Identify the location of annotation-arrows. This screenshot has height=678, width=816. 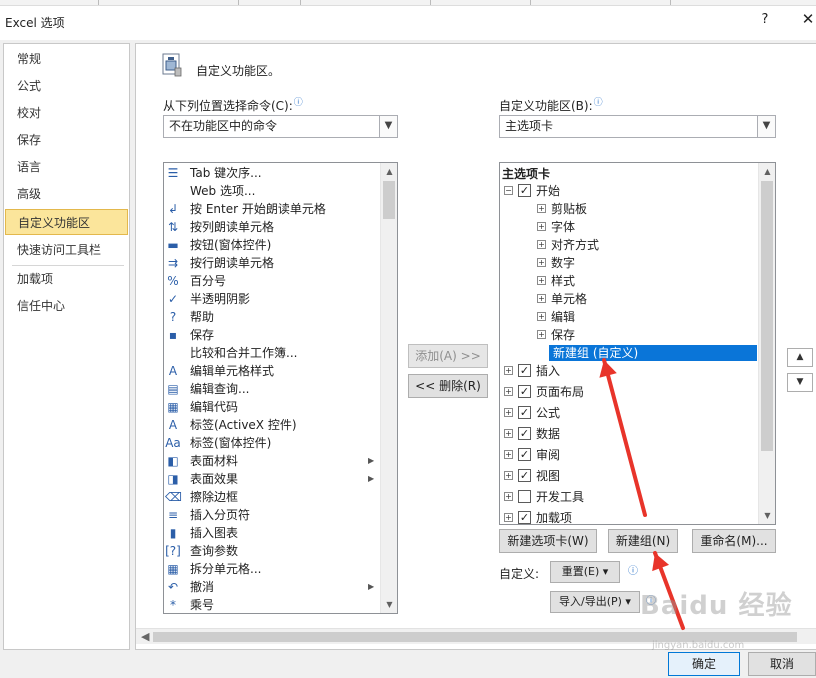
(642, 494).